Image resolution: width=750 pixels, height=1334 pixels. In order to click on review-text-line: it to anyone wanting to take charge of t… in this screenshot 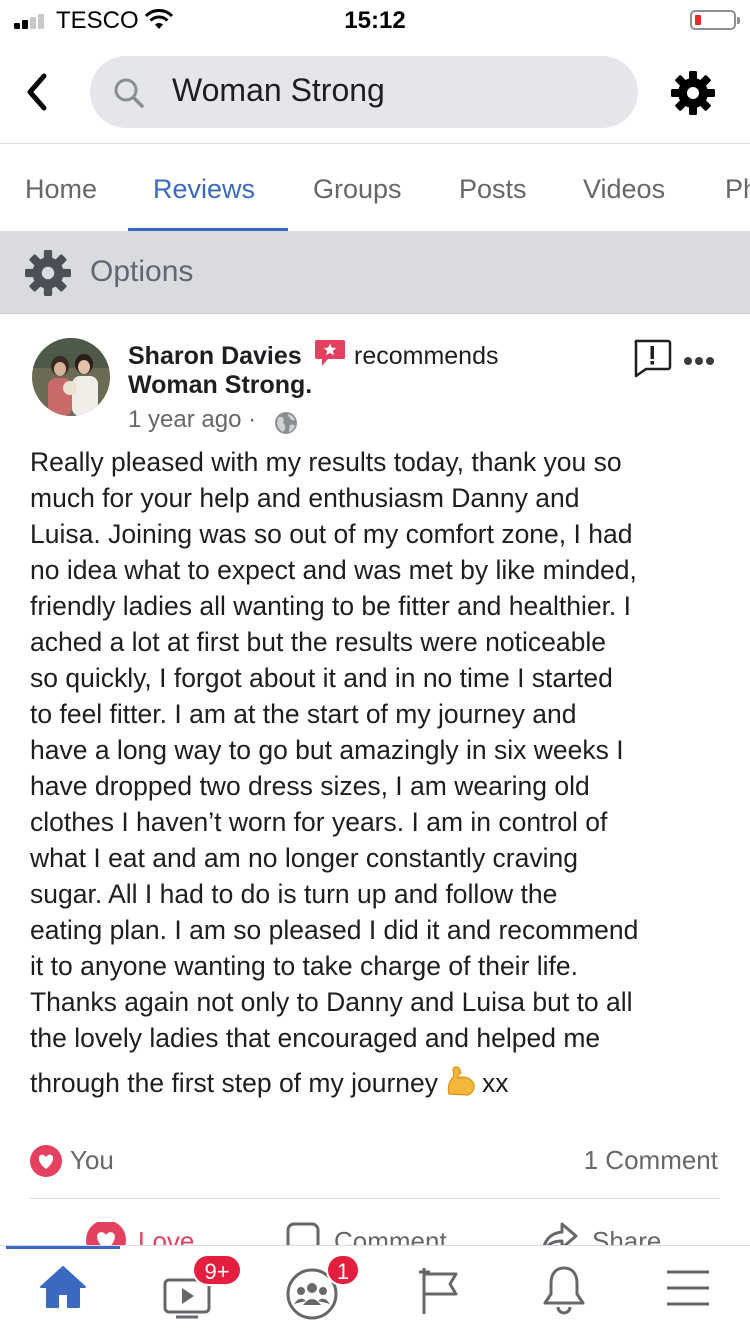, I will do `click(304, 966)`.